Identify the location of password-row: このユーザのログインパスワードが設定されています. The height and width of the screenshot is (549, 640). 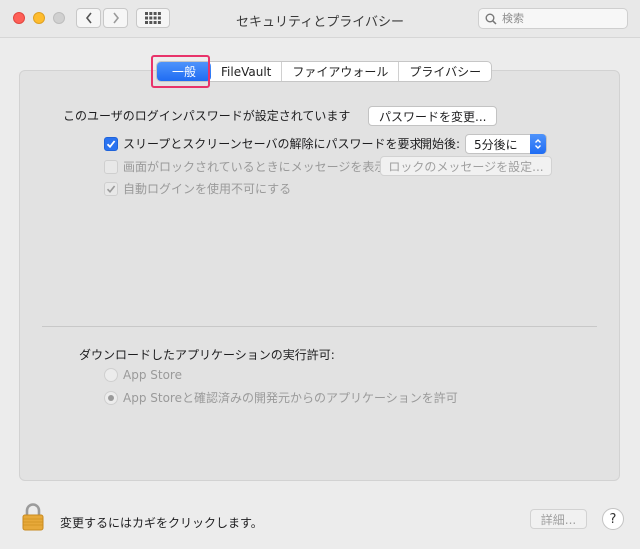
(206, 115).